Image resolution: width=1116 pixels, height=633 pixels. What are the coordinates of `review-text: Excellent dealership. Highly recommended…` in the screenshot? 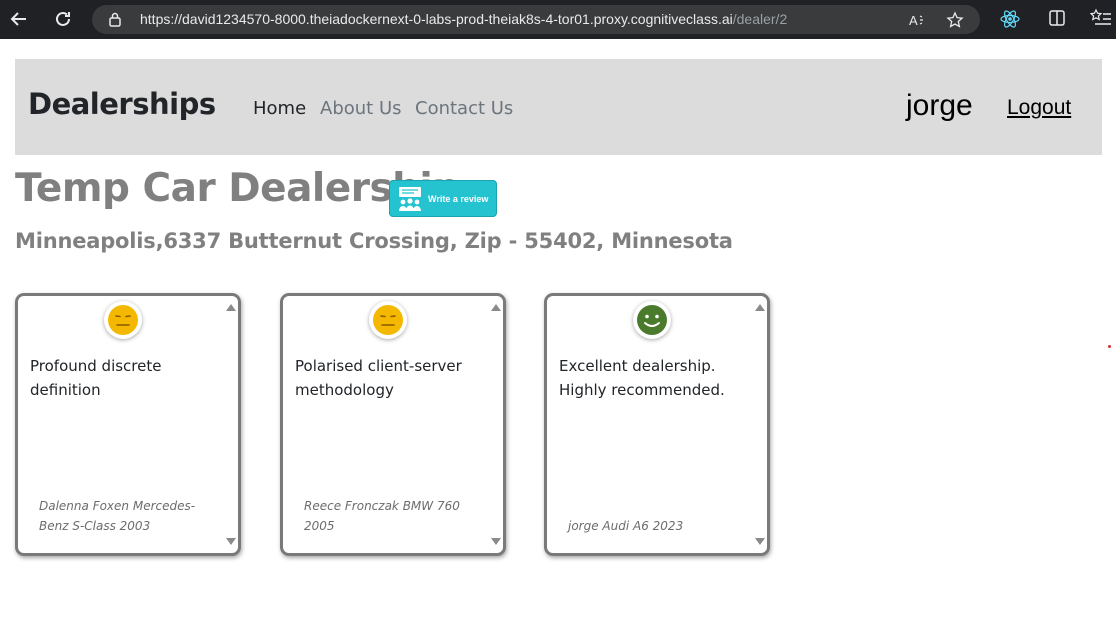 It's located at (642, 378).